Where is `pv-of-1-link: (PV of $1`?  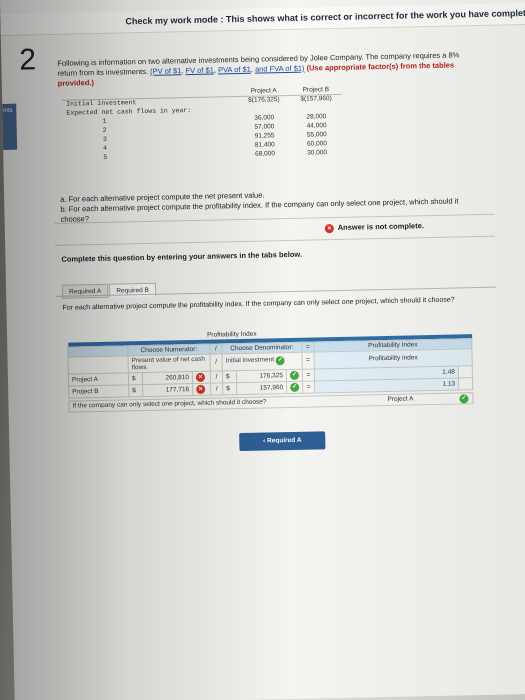 pv-of-1-link: (PV of $1 is located at coordinates (165, 71).